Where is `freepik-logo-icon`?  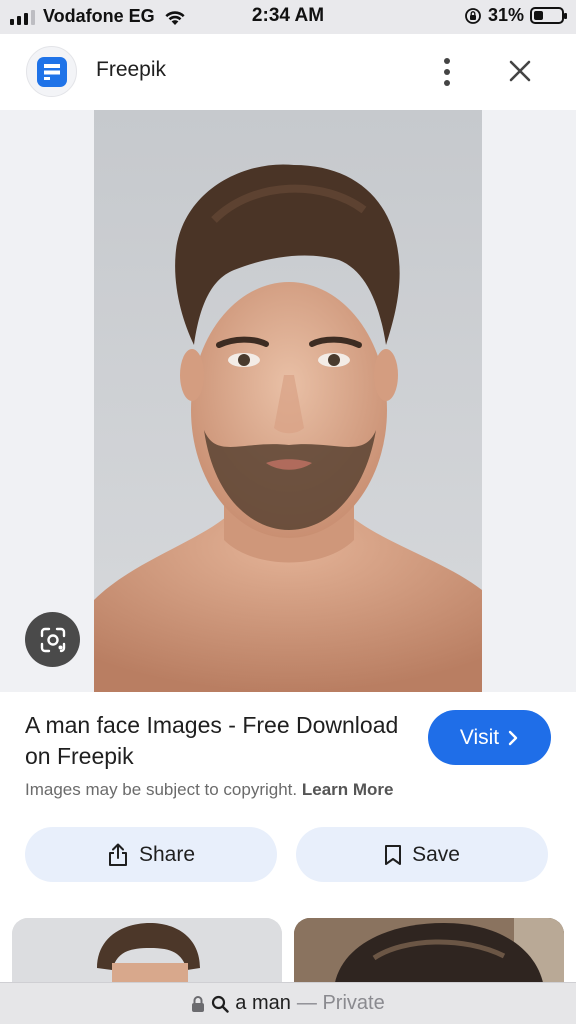
freepik-logo-icon is located at coordinates (51, 71).